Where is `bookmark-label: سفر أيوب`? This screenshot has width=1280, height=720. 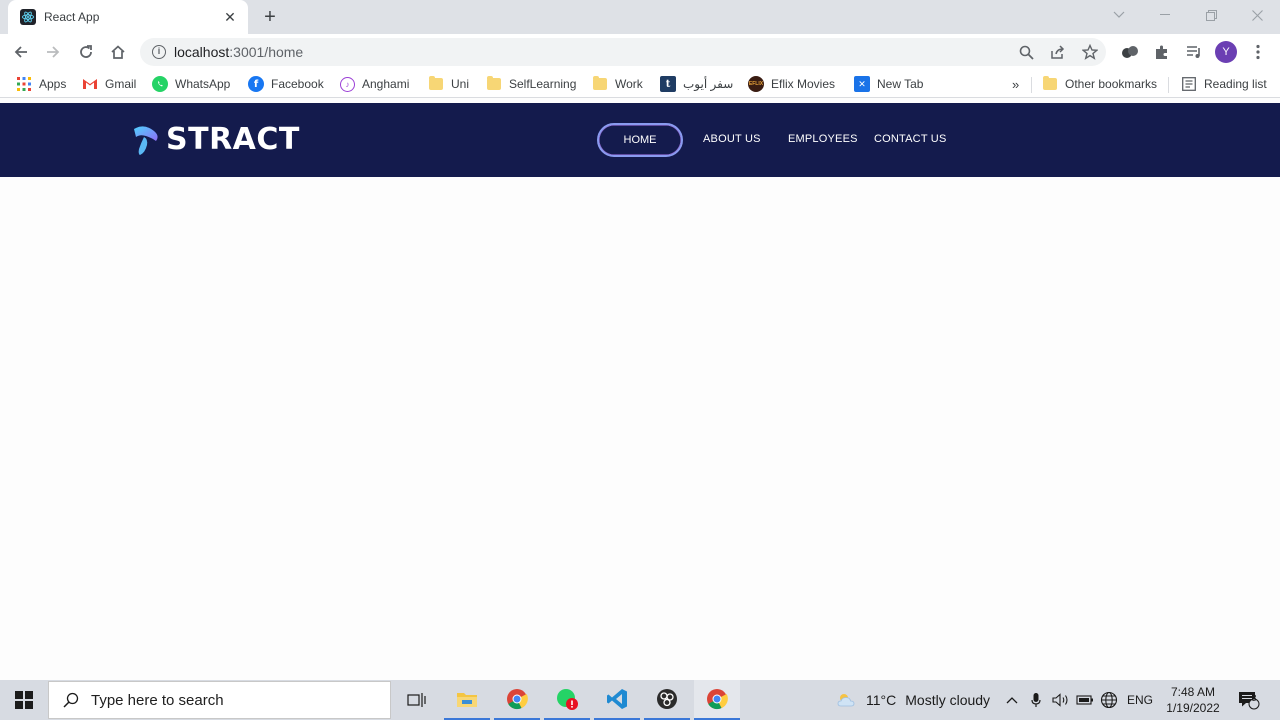
bookmark-label: سفر أيوب is located at coordinates (708, 84).